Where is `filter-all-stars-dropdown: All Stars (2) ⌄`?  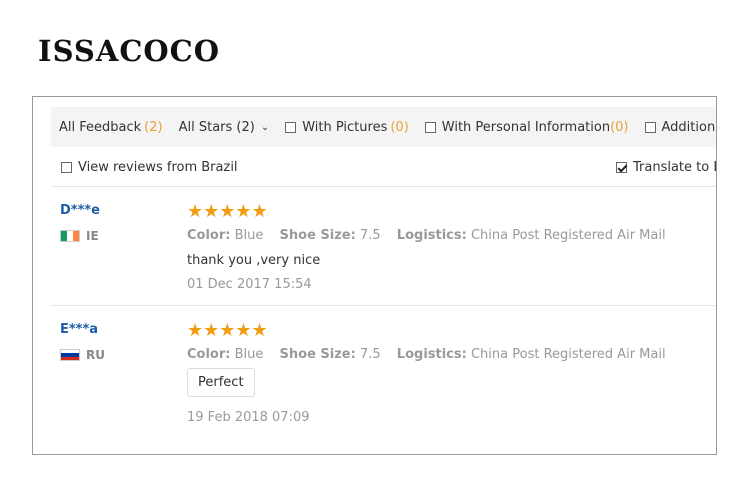 filter-all-stars-dropdown: All Stars (2) ⌄ is located at coordinates (224, 127).